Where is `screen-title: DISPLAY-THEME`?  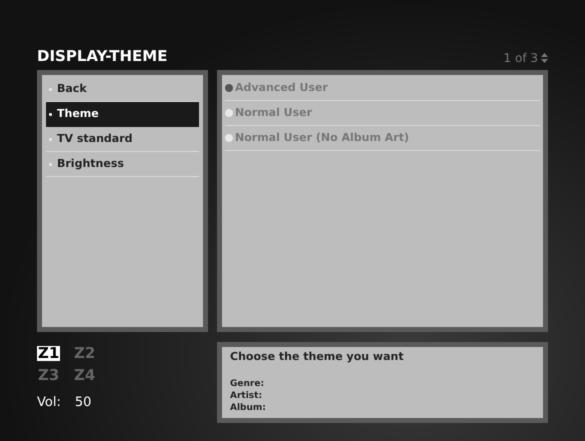
screen-title: DISPLAY-THEME is located at coordinates (102, 56).